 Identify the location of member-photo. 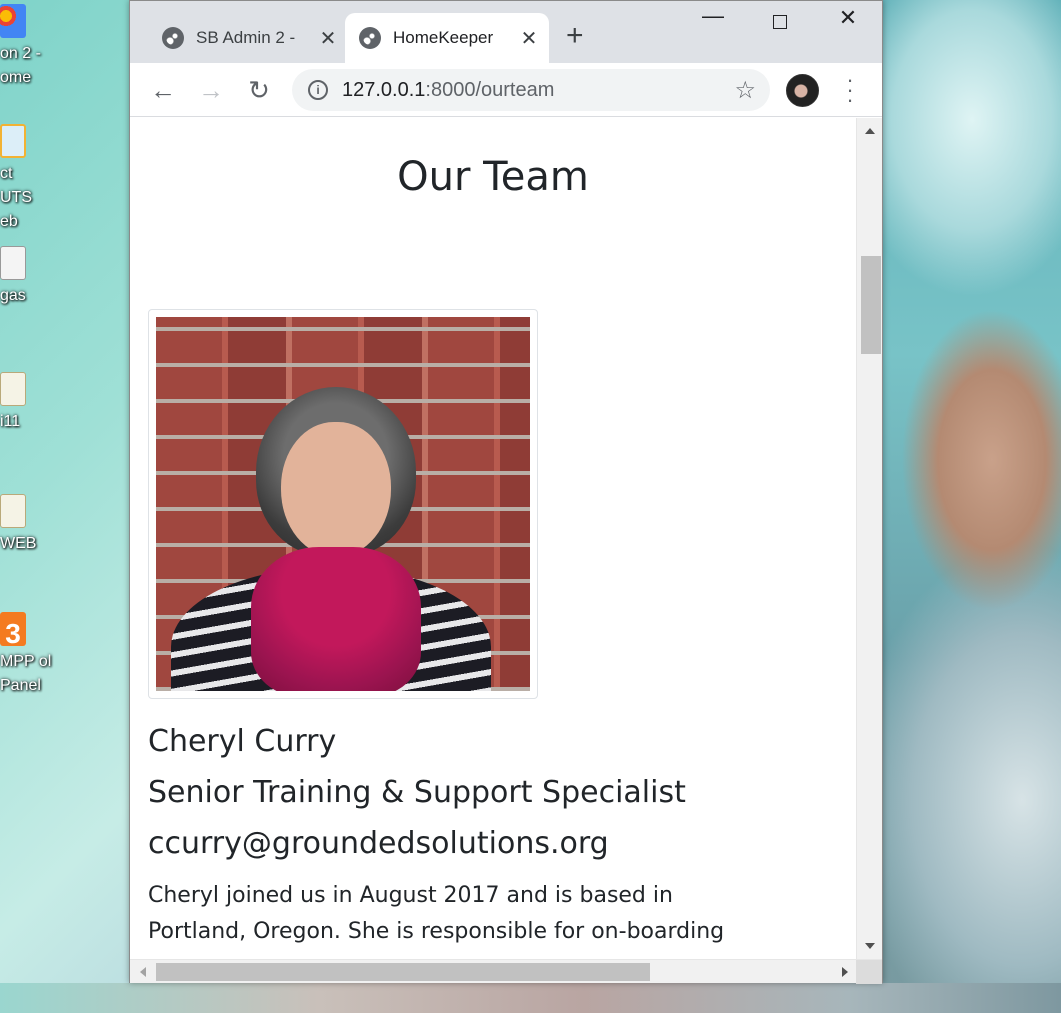
(343, 504).